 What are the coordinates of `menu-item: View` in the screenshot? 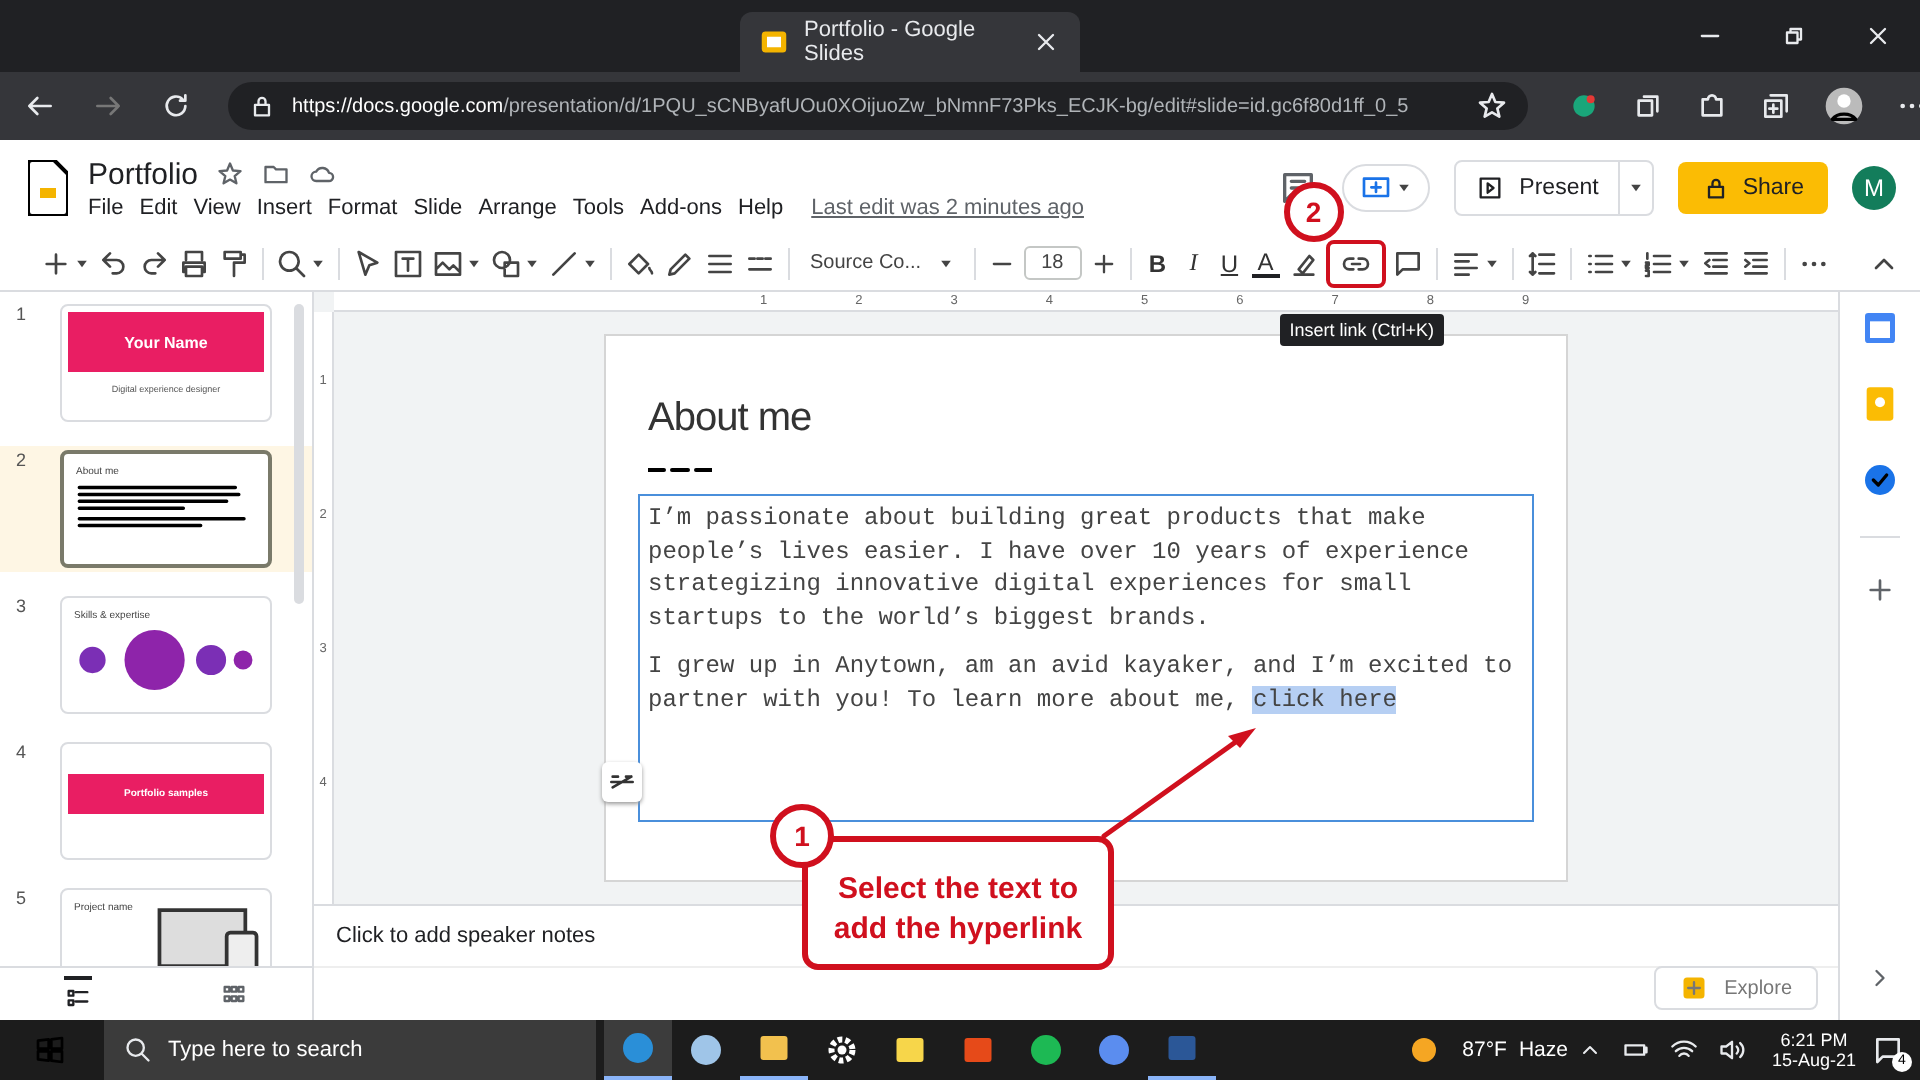 It's located at (217, 207).